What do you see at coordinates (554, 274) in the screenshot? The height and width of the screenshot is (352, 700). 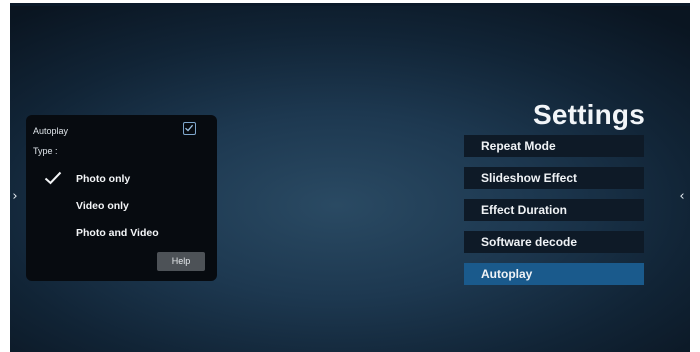 I see `menu-item-autoplay: Autoplay` at bounding box center [554, 274].